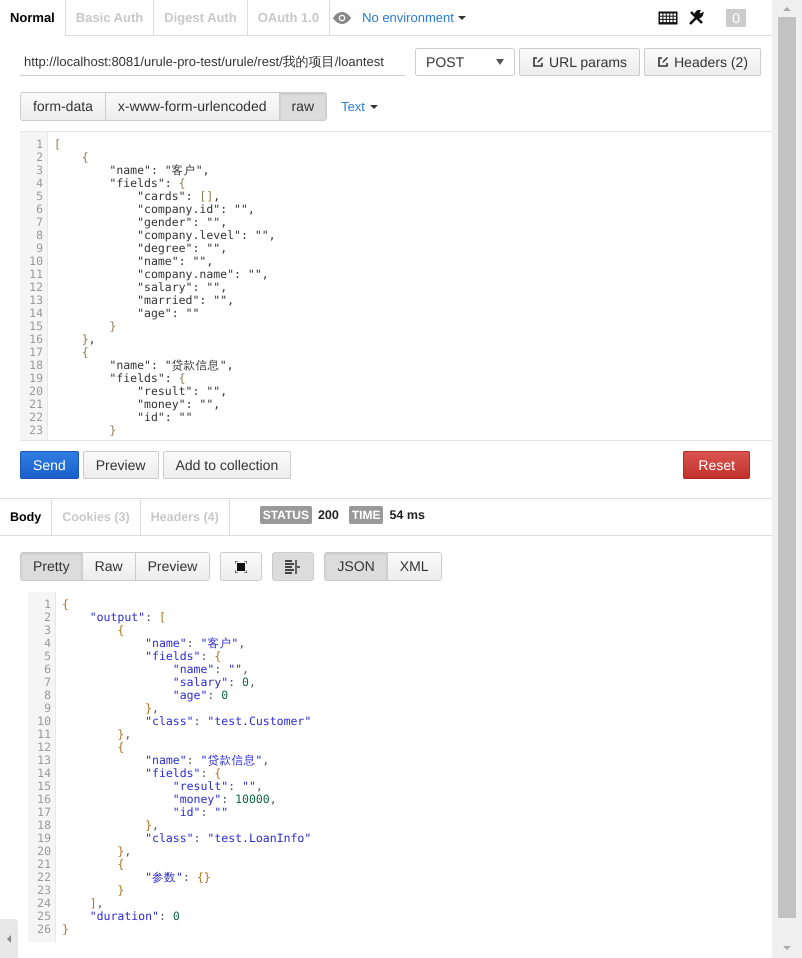 Image resolution: width=802 pixels, height=958 pixels. What do you see at coordinates (171, 365) in the screenshot?
I see `code-line: "name": "贷款信息",` at bounding box center [171, 365].